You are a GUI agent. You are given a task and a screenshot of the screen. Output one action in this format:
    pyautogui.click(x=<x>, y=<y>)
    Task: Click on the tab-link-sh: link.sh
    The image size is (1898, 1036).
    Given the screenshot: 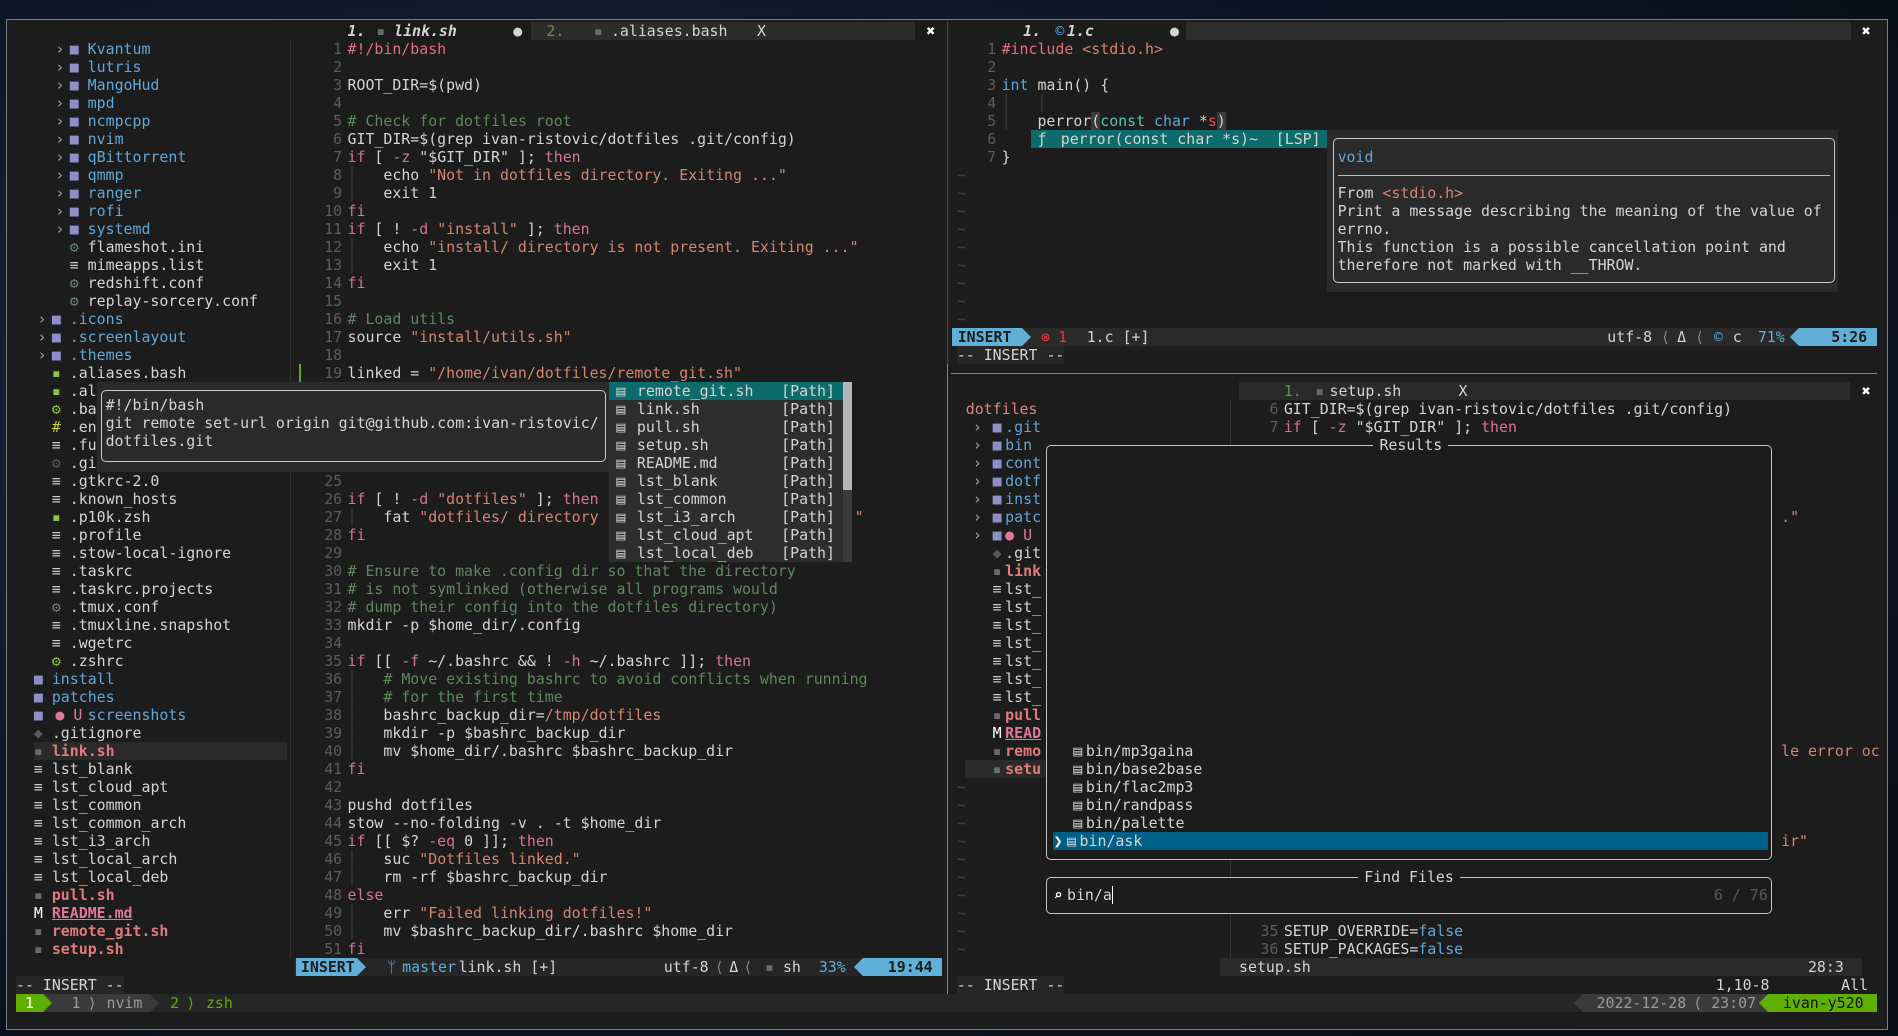 What is the action you would take?
    pyautogui.click(x=425, y=31)
    